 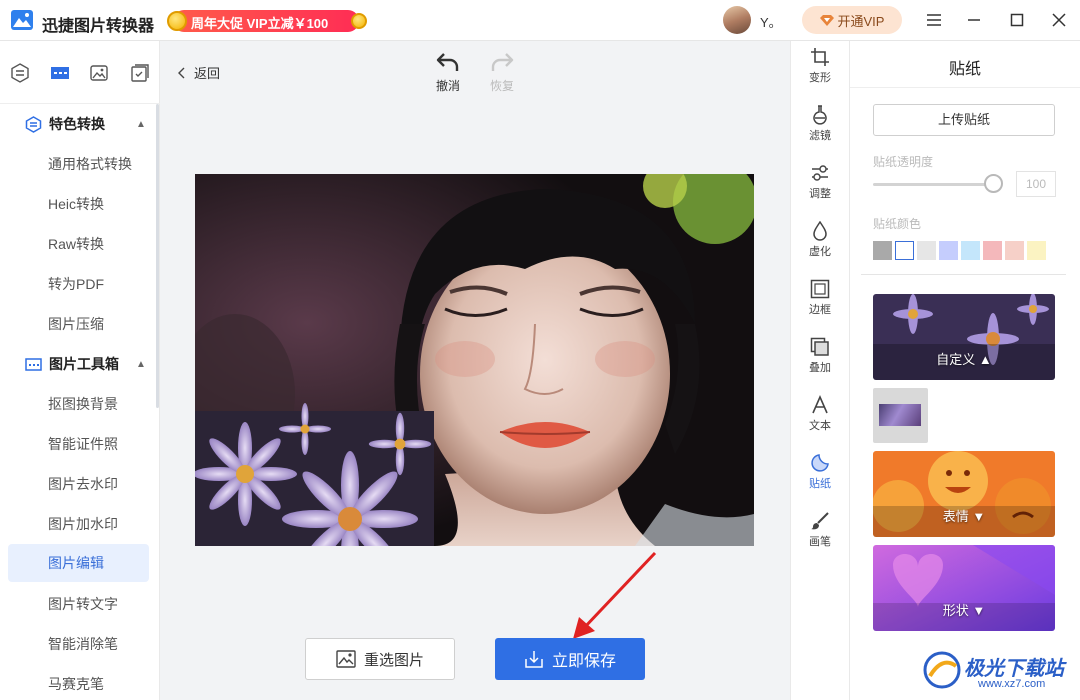 What do you see at coordinates (78, 244) in the screenshot?
I see `nav-item-raw: Raw转换` at bounding box center [78, 244].